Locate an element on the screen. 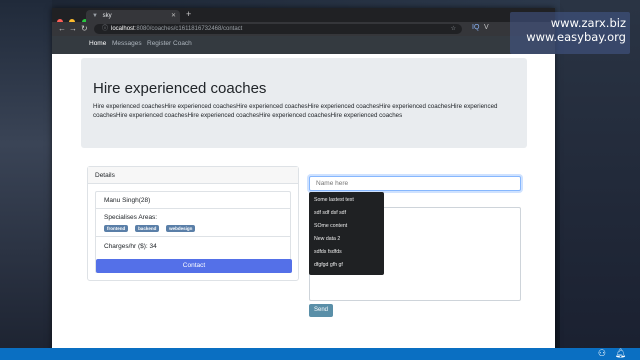 This screenshot has width=640, height=360. suggestion-item: sdfds fsdfds is located at coordinates (346, 252).